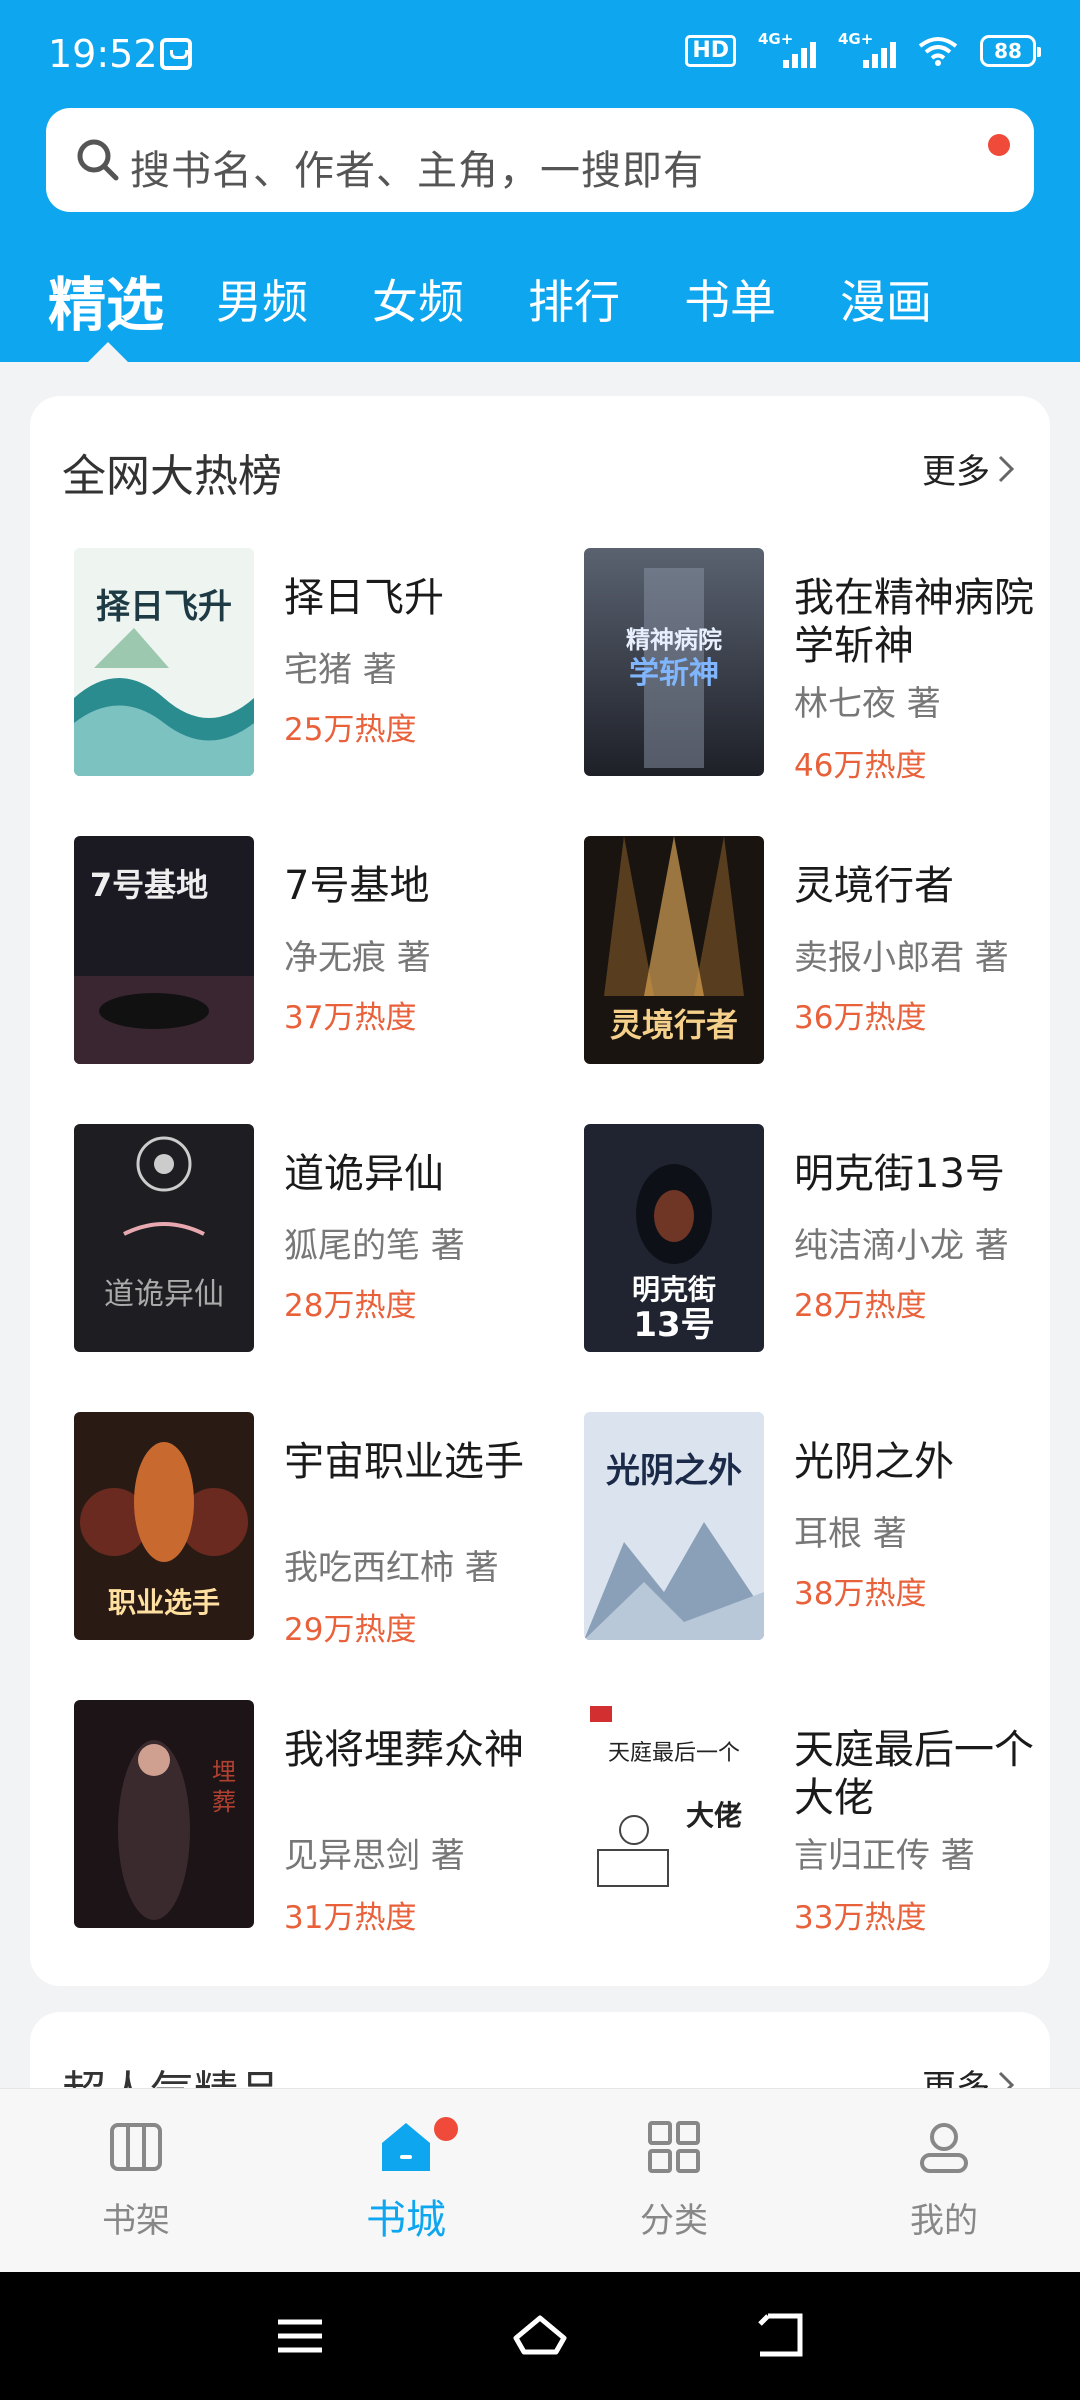 This screenshot has width=1080, height=2400. Describe the element at coordinates (374, 1856) in the screenshot. I see `book-author: 见异思剑 著` at that location.